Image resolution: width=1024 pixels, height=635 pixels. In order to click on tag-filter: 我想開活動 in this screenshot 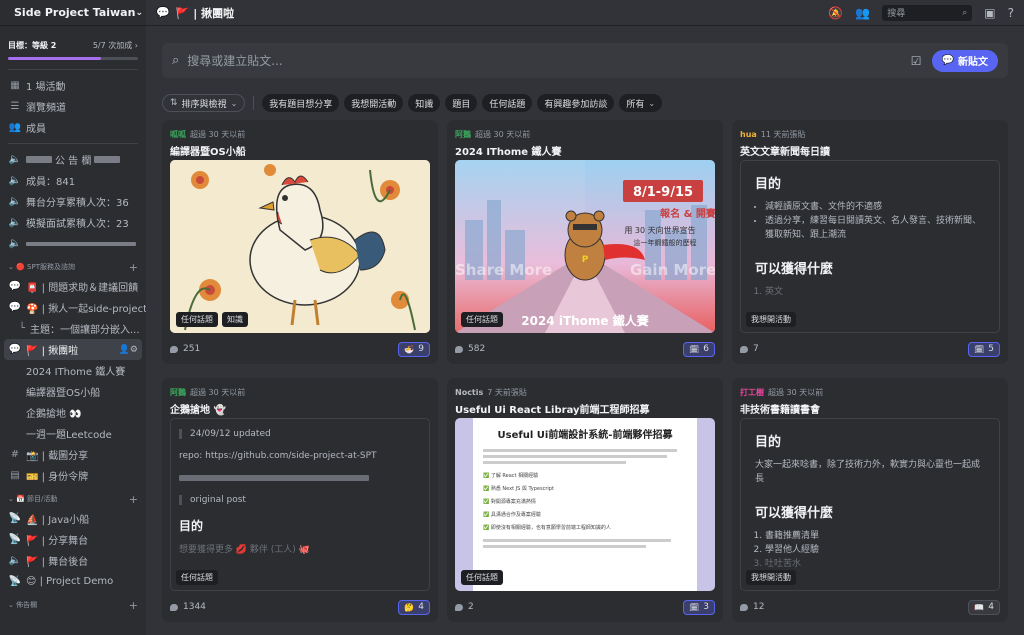, I will do `click(374, 103)`.